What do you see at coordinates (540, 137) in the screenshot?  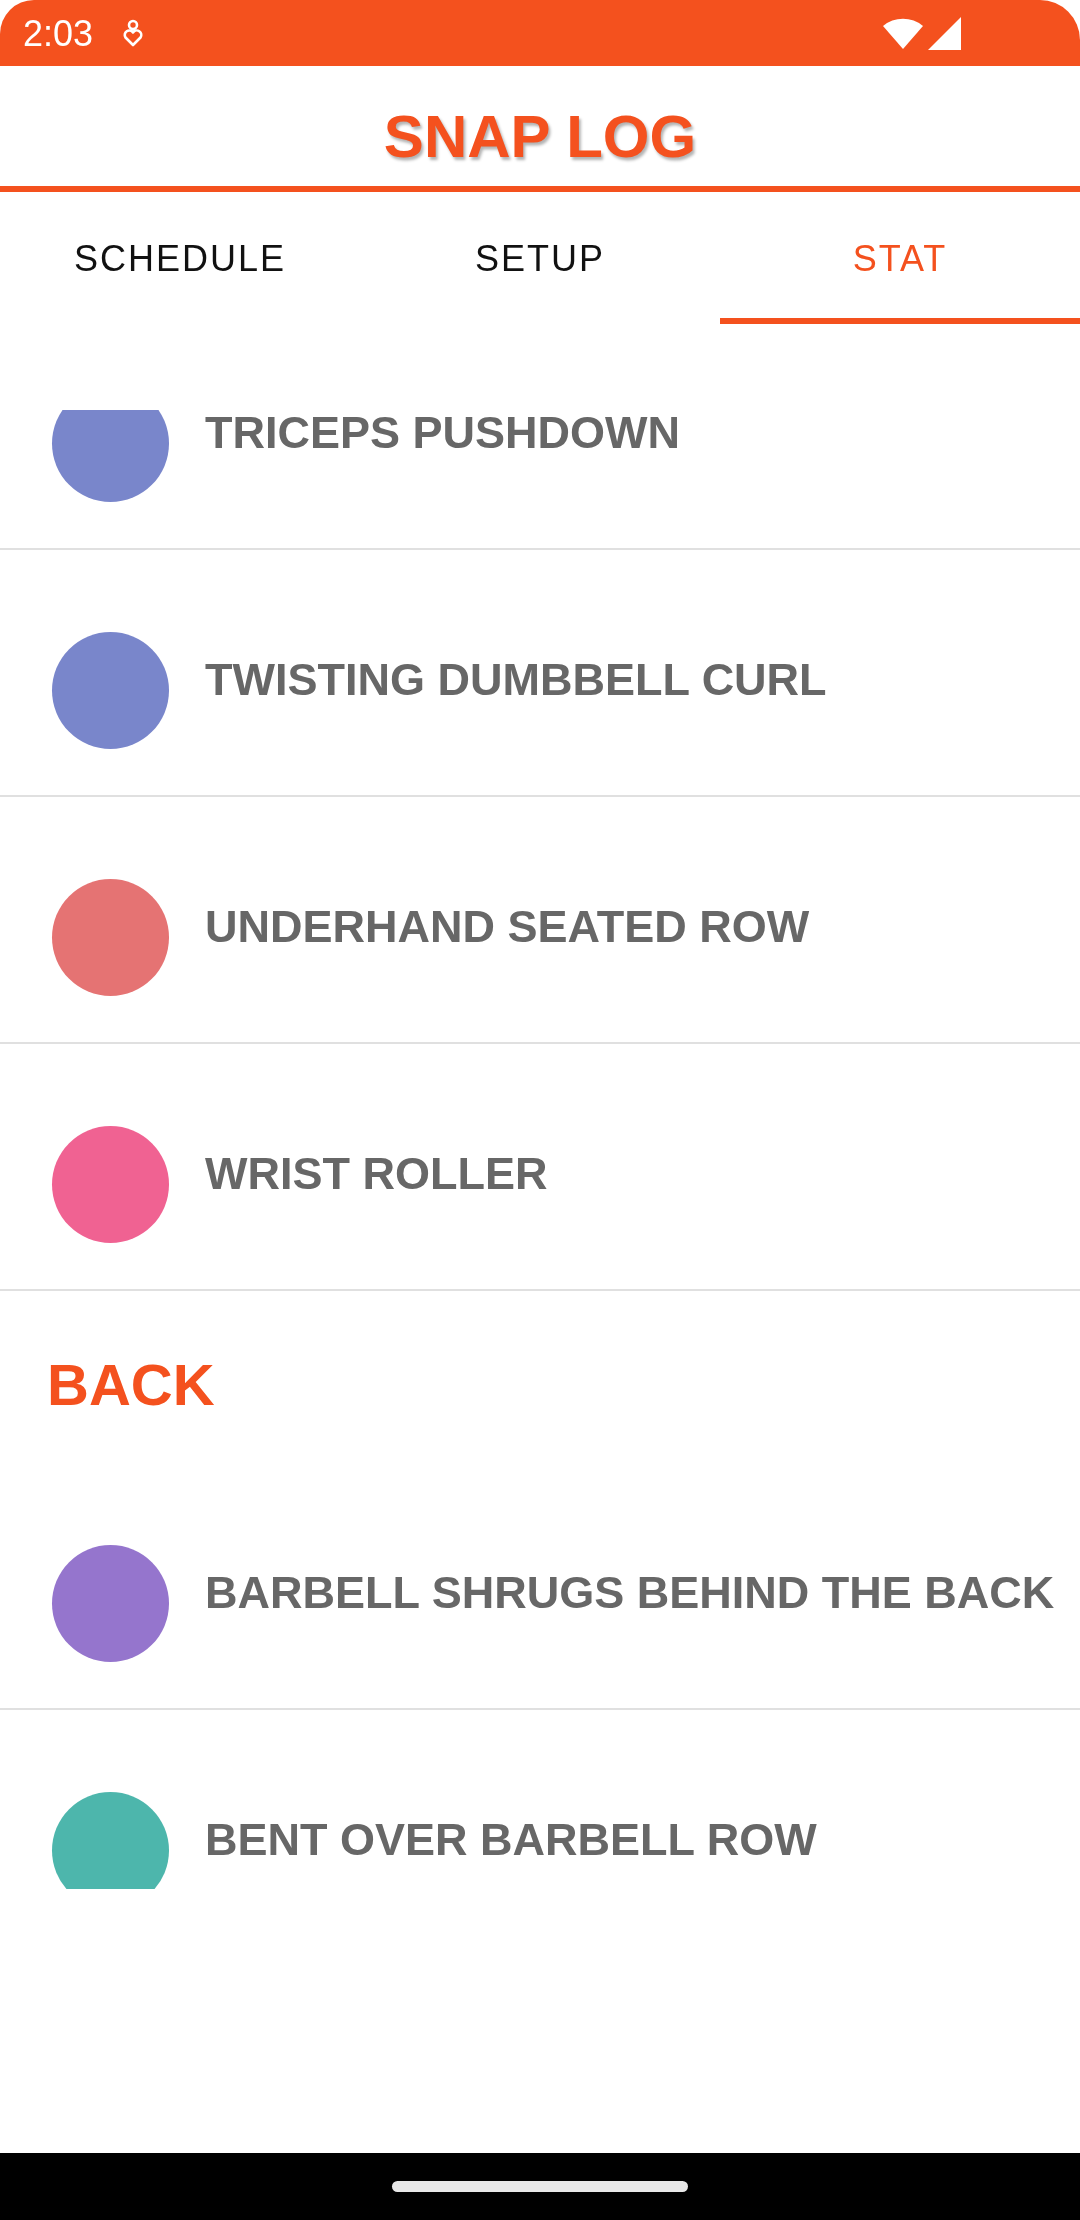 I see `app-title: SNAP LOG` at bounding box center [540, 137].